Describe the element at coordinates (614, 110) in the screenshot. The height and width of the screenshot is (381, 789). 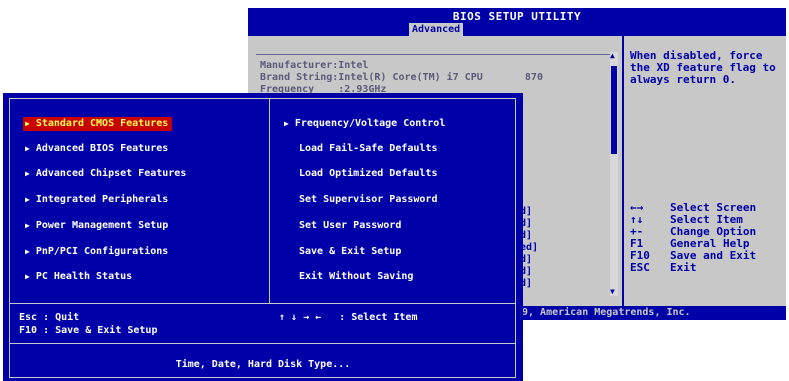
I see `scroll-thumb` at that location.